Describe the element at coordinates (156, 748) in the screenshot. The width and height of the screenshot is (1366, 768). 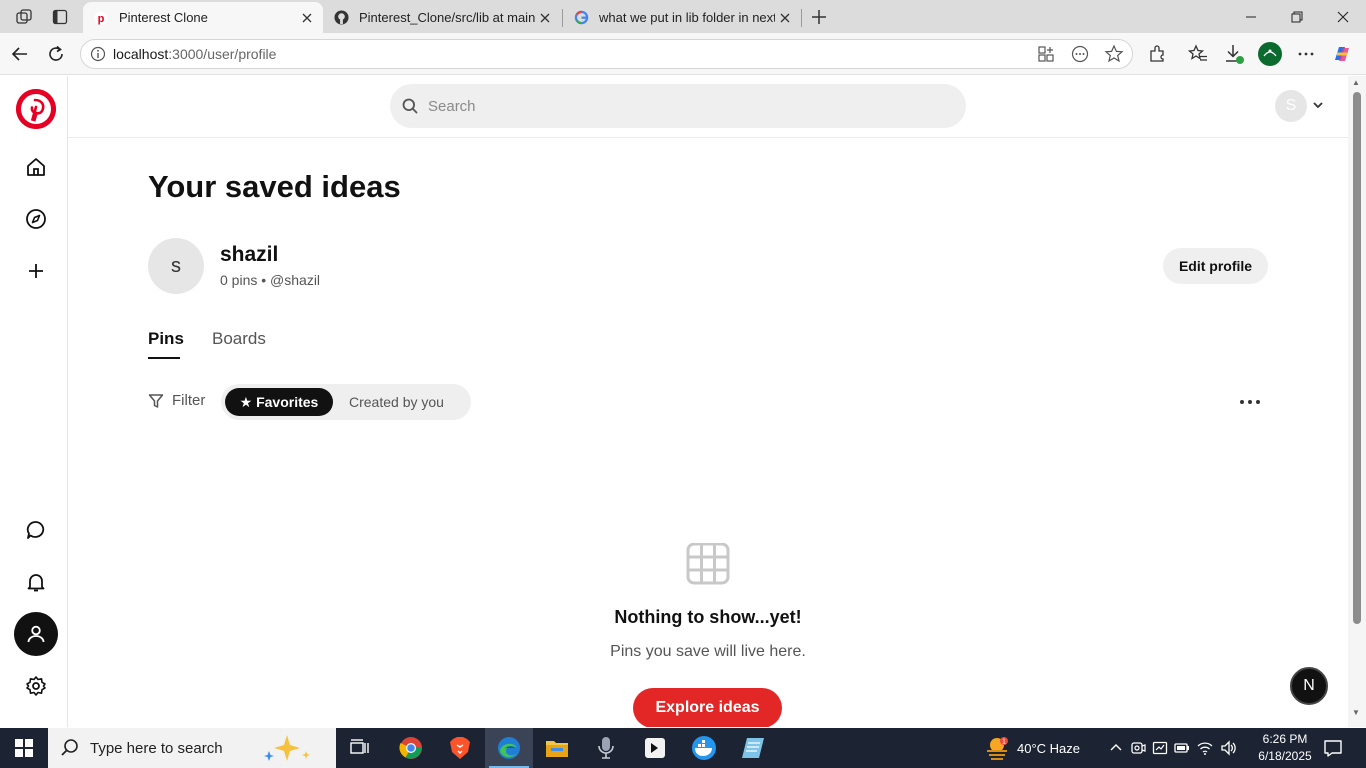
I see `taskbar-search-label: Type here to search` at that location.